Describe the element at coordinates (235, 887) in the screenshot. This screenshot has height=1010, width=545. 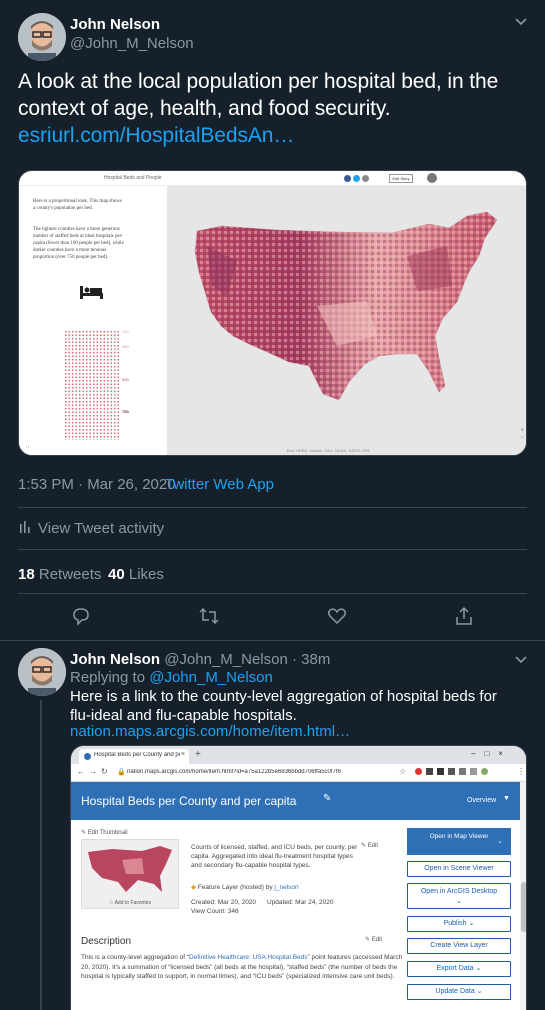
I see `feature-layer-label: Feature Layer (hosted) by` at that location.